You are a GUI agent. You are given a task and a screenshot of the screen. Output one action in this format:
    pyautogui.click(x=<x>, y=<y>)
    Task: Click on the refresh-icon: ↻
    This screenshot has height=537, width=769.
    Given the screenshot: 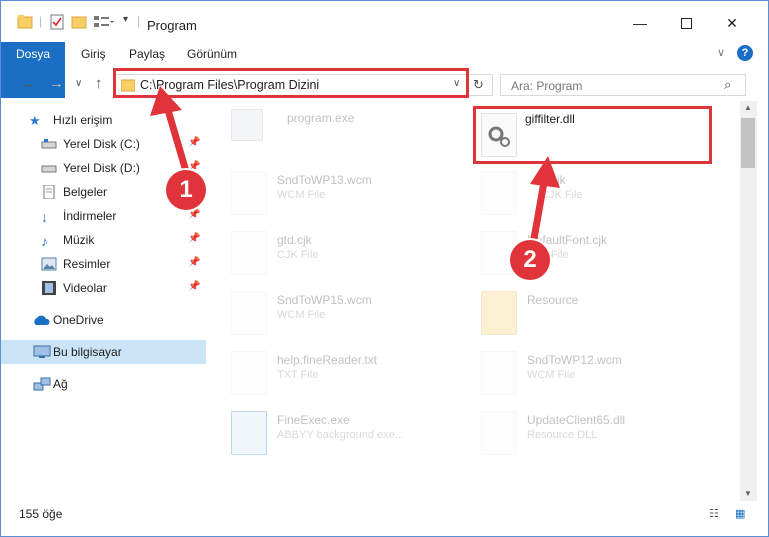 What is the action you would take?
    pyautogui.click(x=478, y=85)
    